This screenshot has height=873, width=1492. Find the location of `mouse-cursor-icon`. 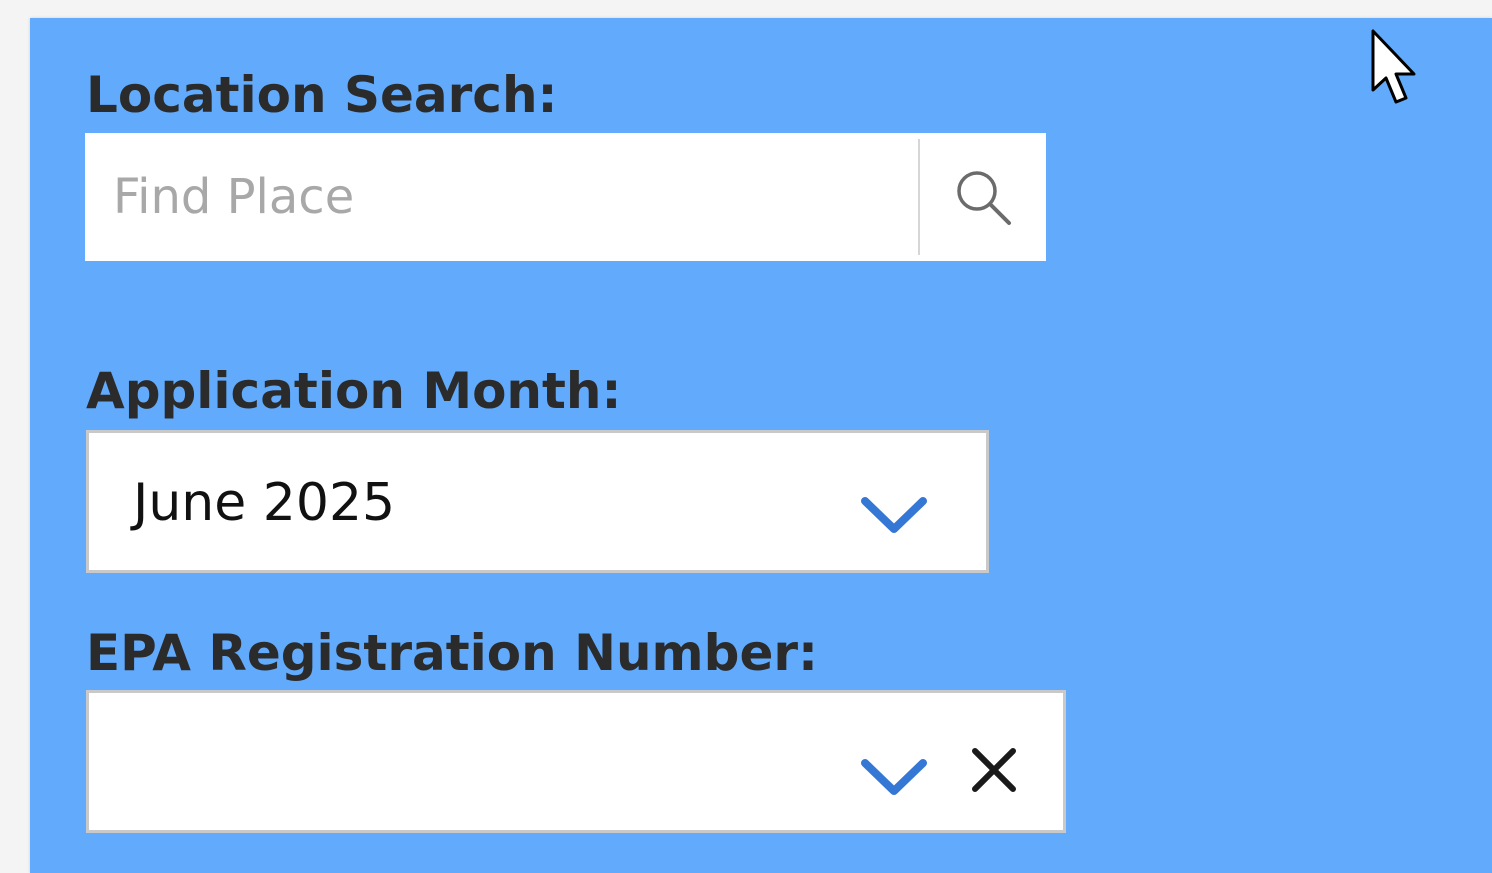

mouse-cursor-icon is located at coordinates (1393, 66).